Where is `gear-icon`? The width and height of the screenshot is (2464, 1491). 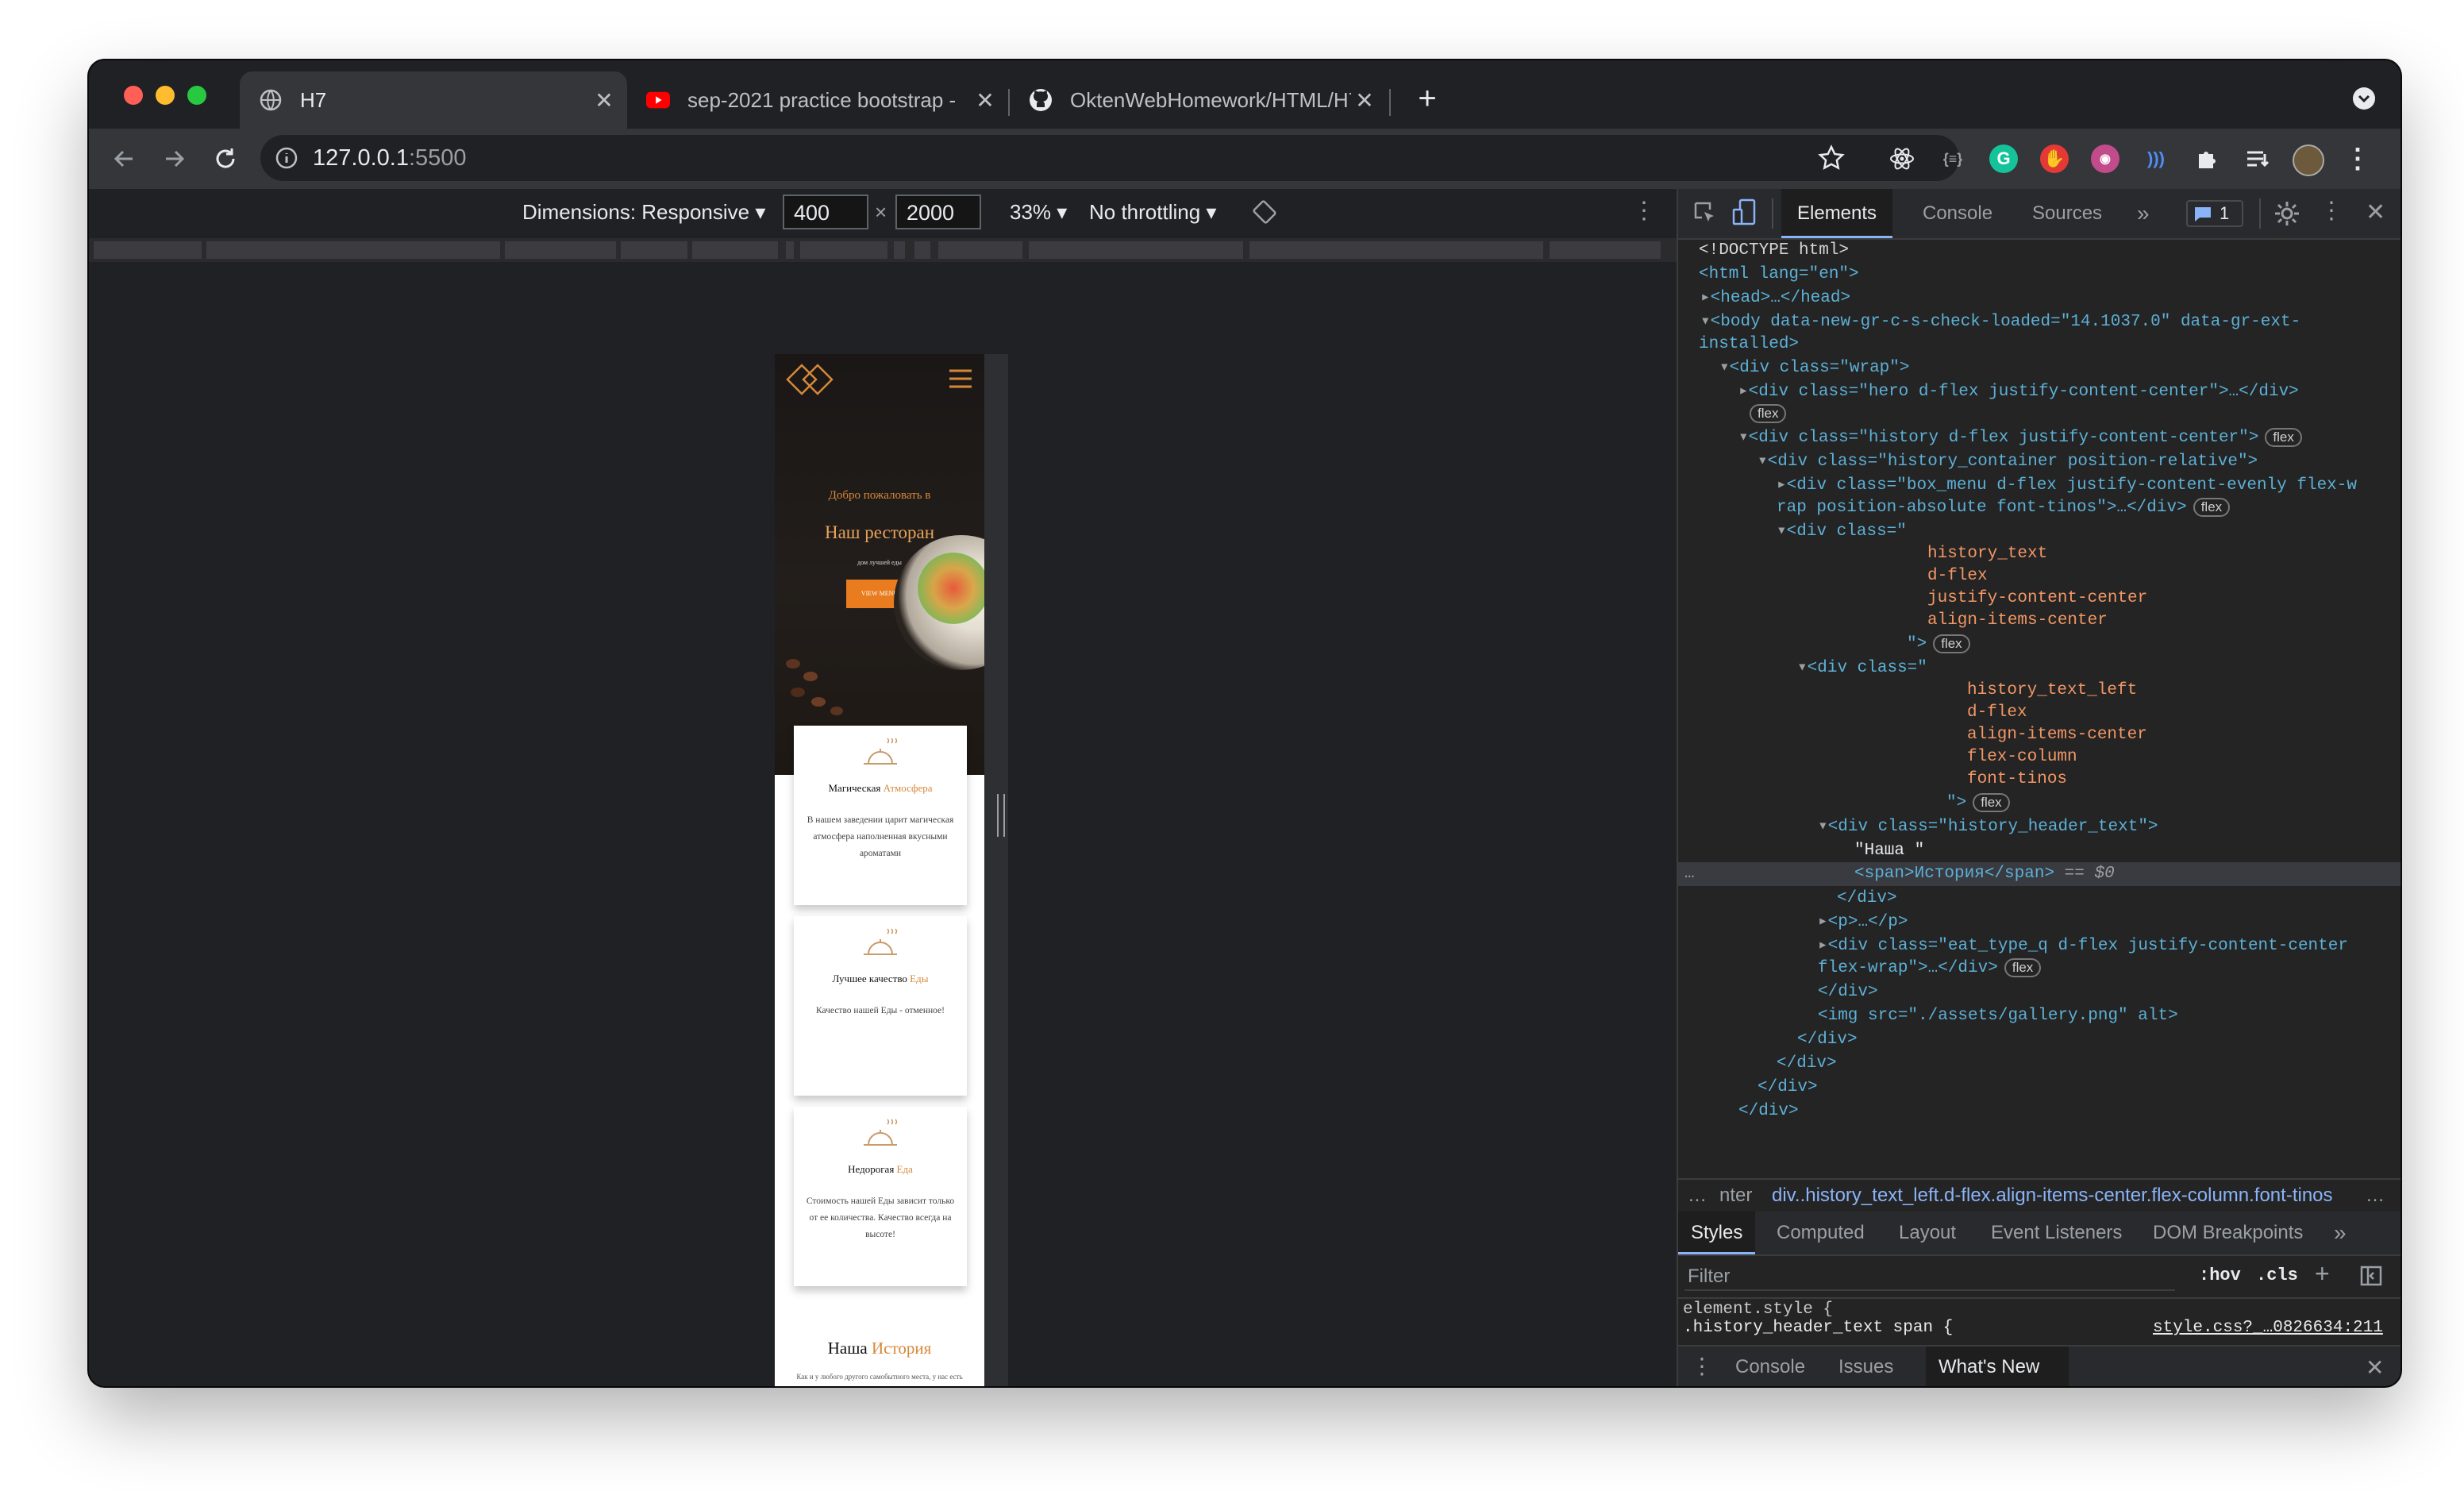
gear-icon is located at coordinates (2286, 214).